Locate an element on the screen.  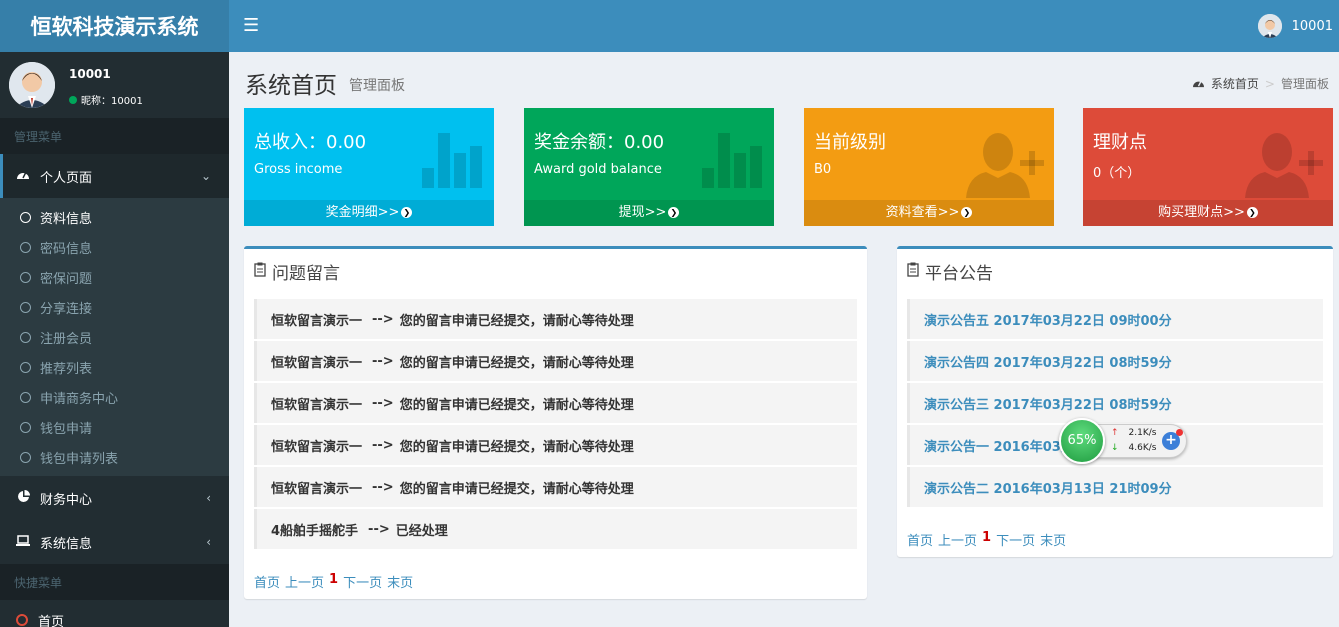
app-logo: 恒软科技演示系统 is located at coordinates (114, 26).